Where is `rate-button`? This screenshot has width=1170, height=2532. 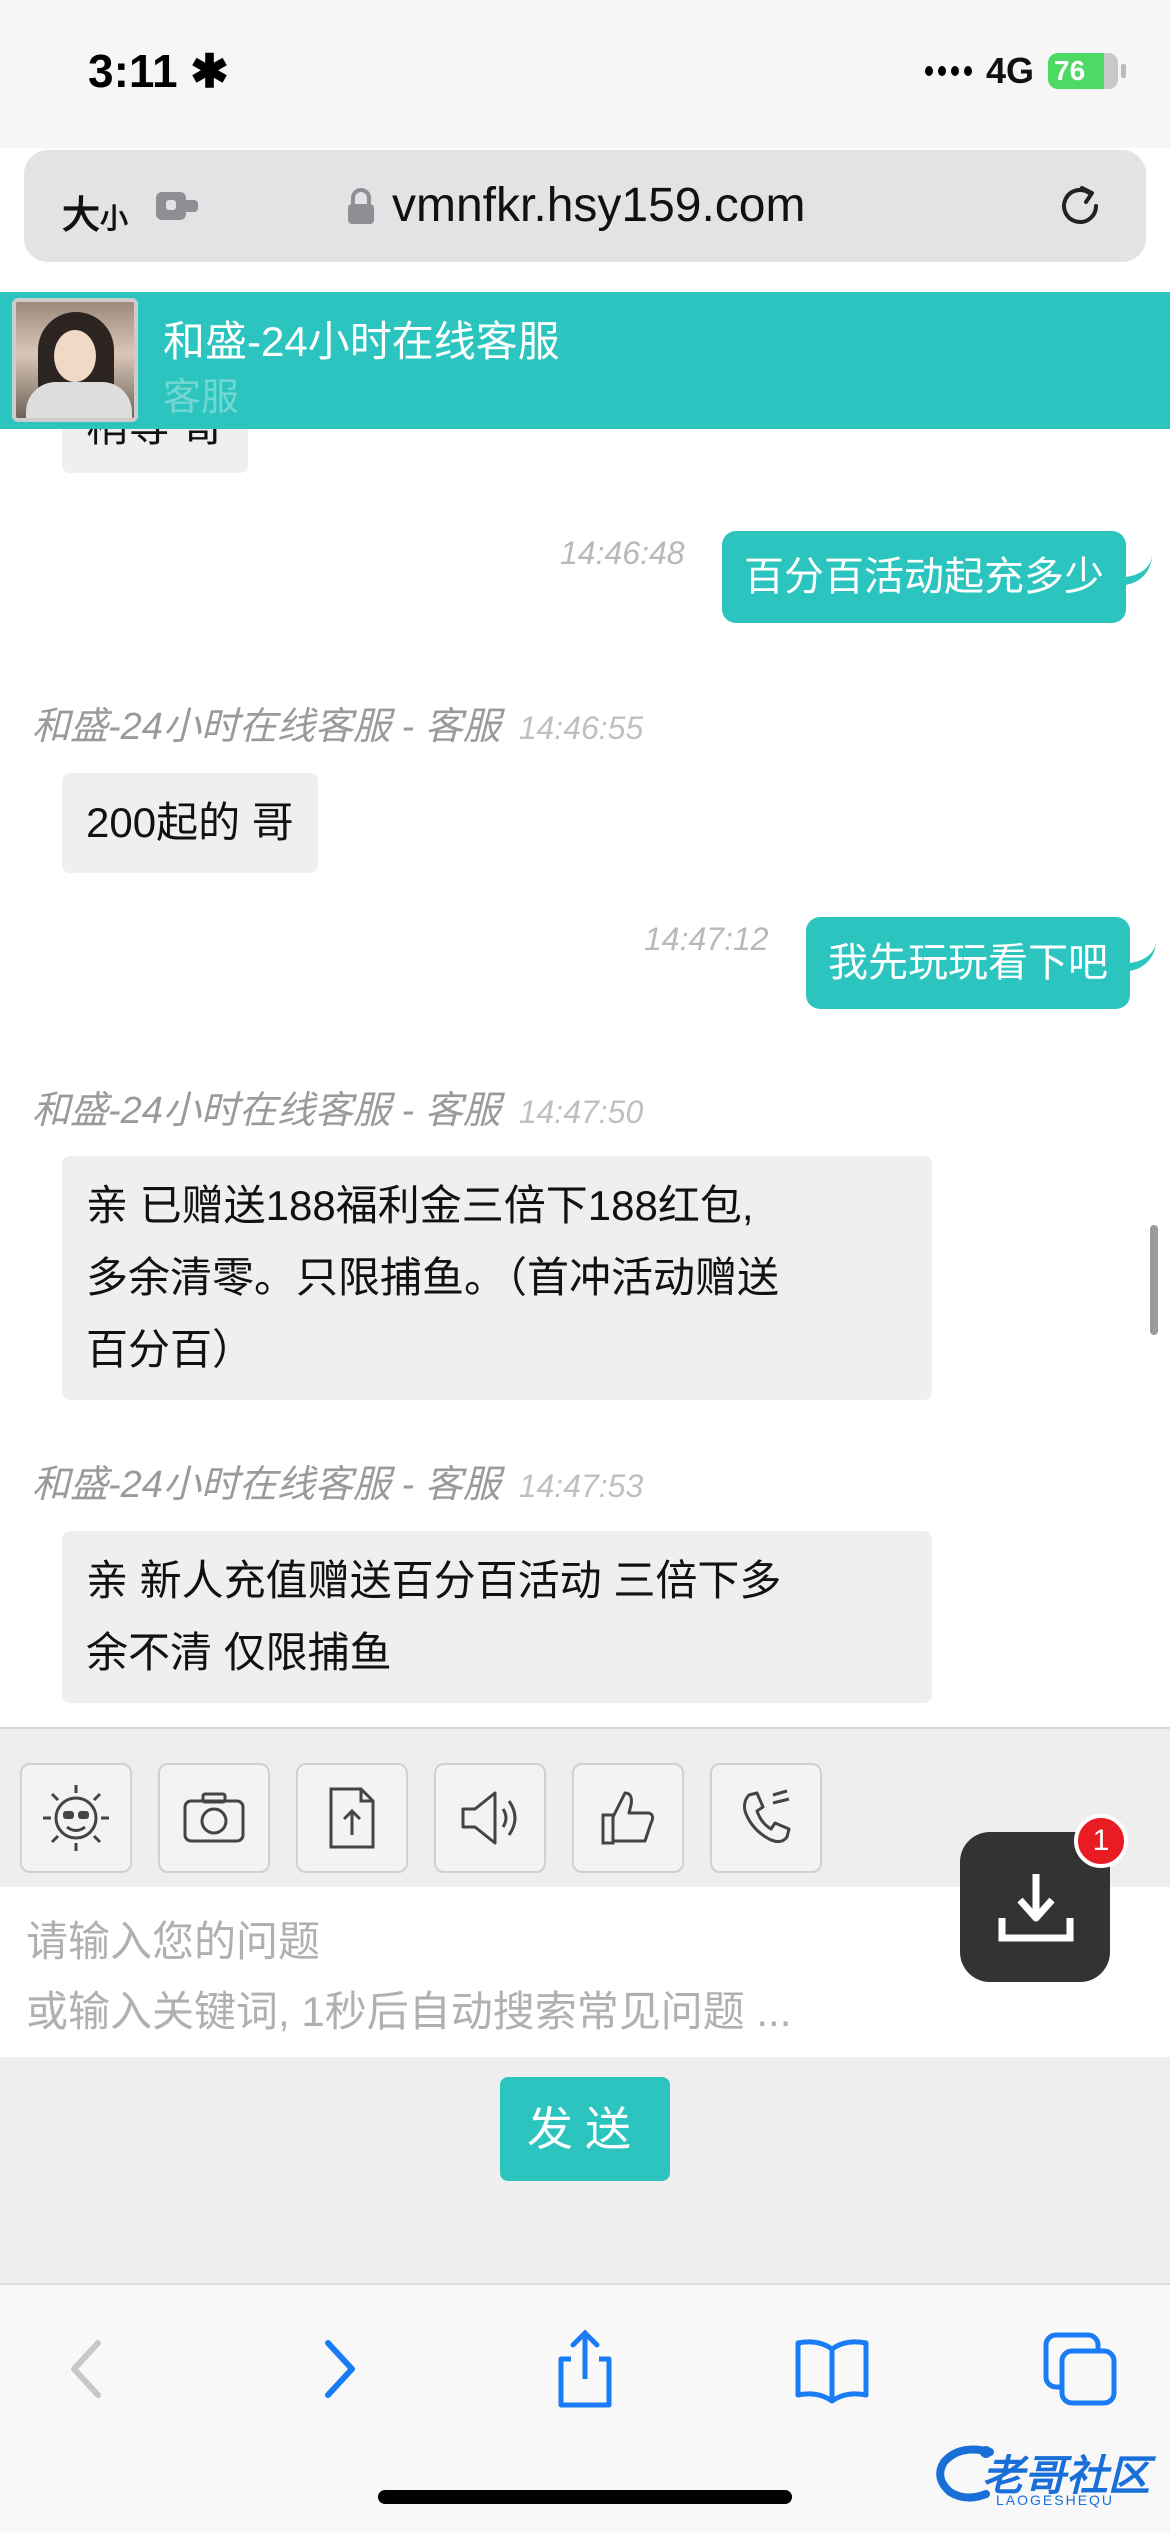
rate-button is located at coordinates (628, 1818).